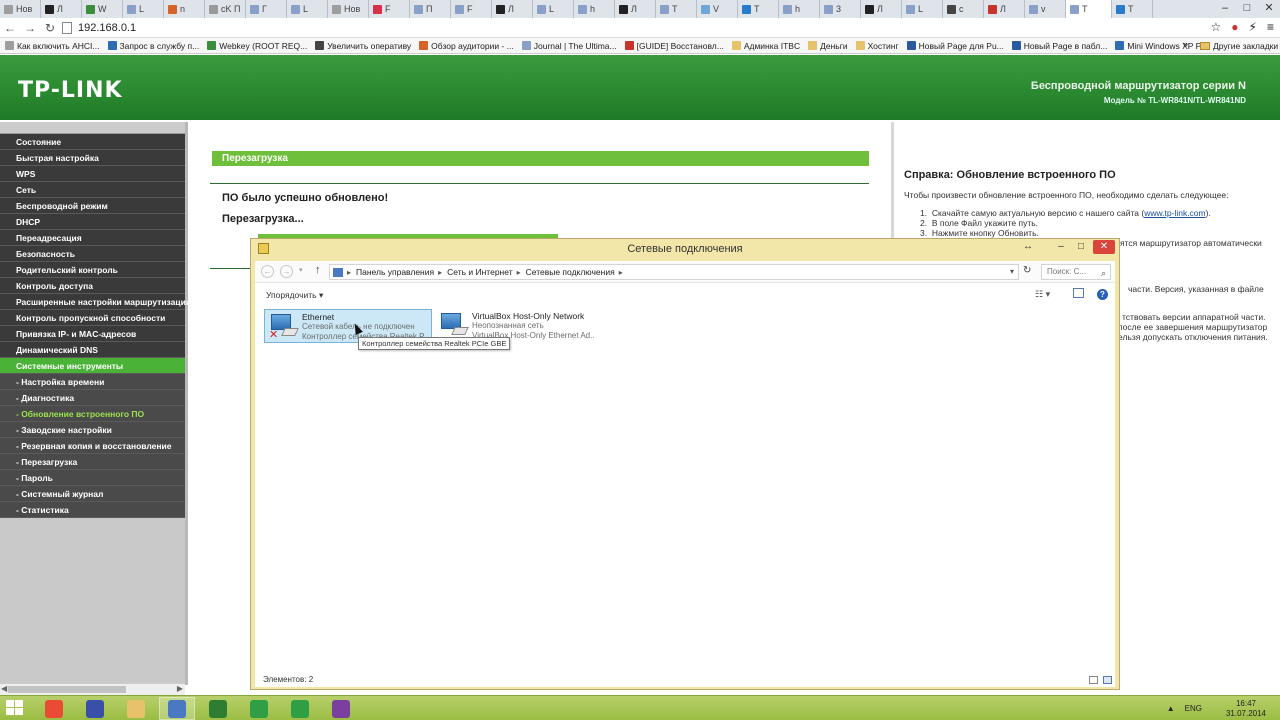  Describe the element at coordinates (92, 158) in the screenshot. I see `sidebar-menu-item: Быстрая настройка` at that location.